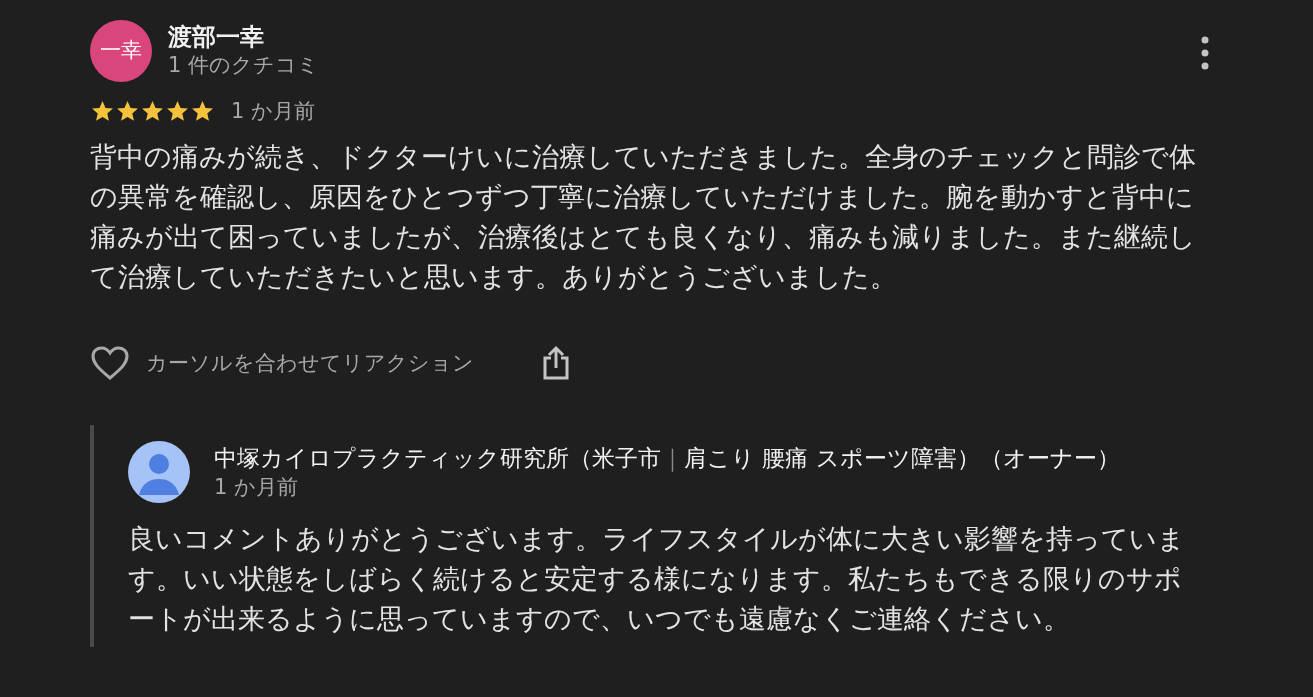  I want to click on reply-time: 1 か月前, so click(257, 487).